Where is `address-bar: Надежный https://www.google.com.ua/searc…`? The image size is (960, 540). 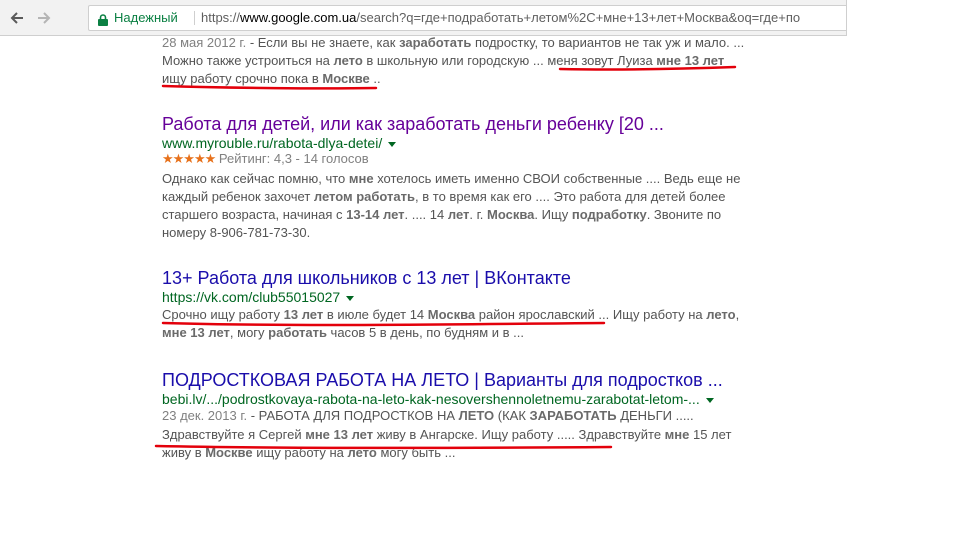
address-bar: Надежный https://www.google.com.ua/searc… is located at coordinates (467, 18).